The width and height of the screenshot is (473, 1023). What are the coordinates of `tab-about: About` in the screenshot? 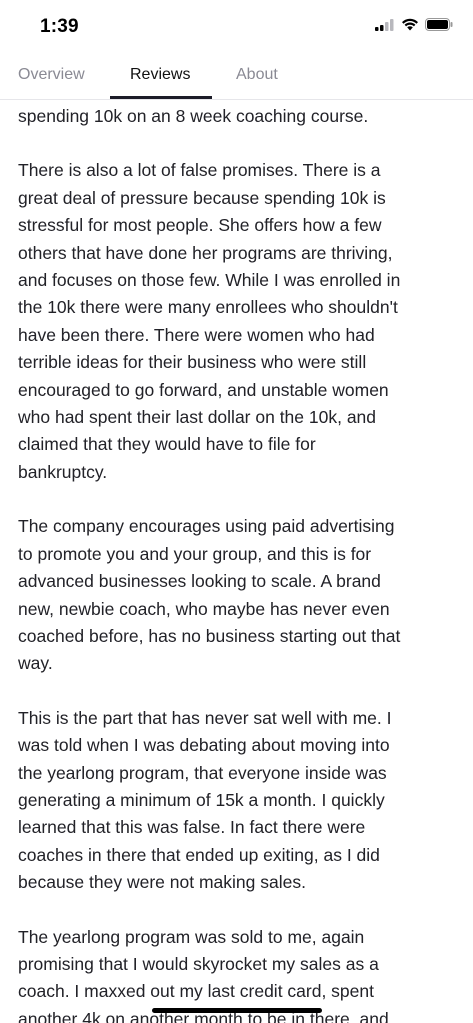 It's located at (257, 75).